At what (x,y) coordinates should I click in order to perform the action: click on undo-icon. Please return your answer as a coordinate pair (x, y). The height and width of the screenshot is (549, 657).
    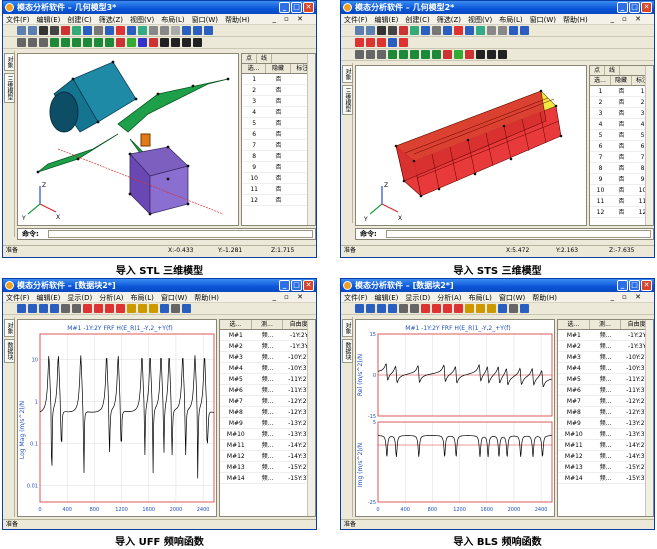
    Looking at the image, I should click on (359, 30).